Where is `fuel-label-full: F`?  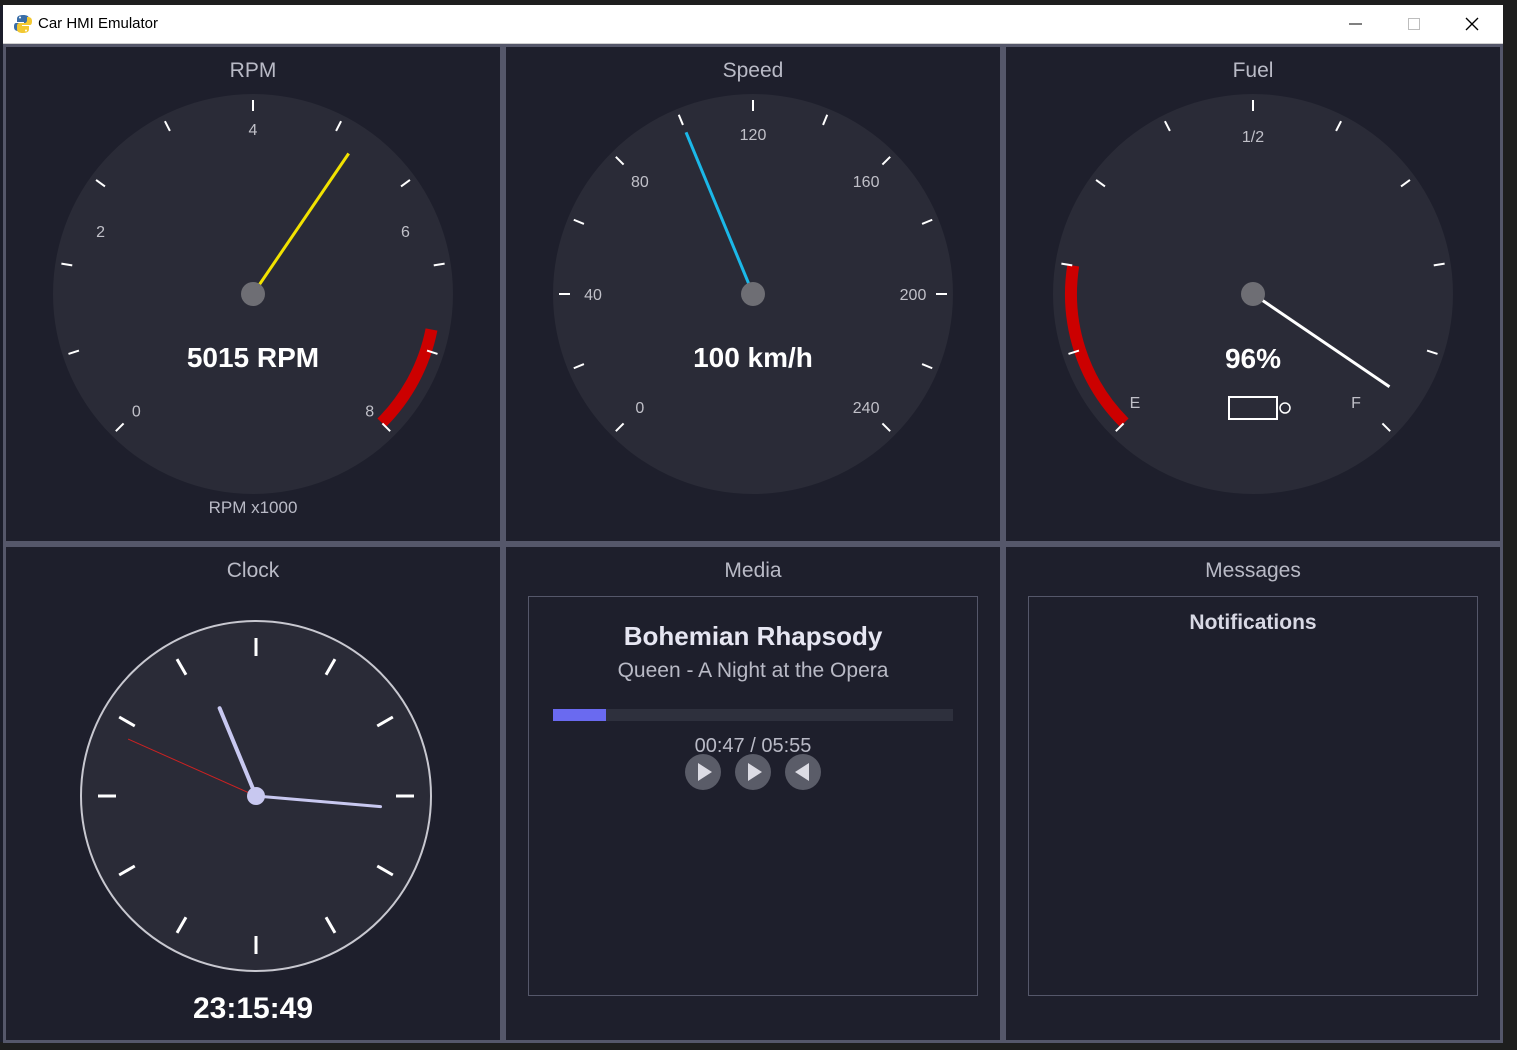 fuel-label-full: F is located at coordinates (1356, 403).